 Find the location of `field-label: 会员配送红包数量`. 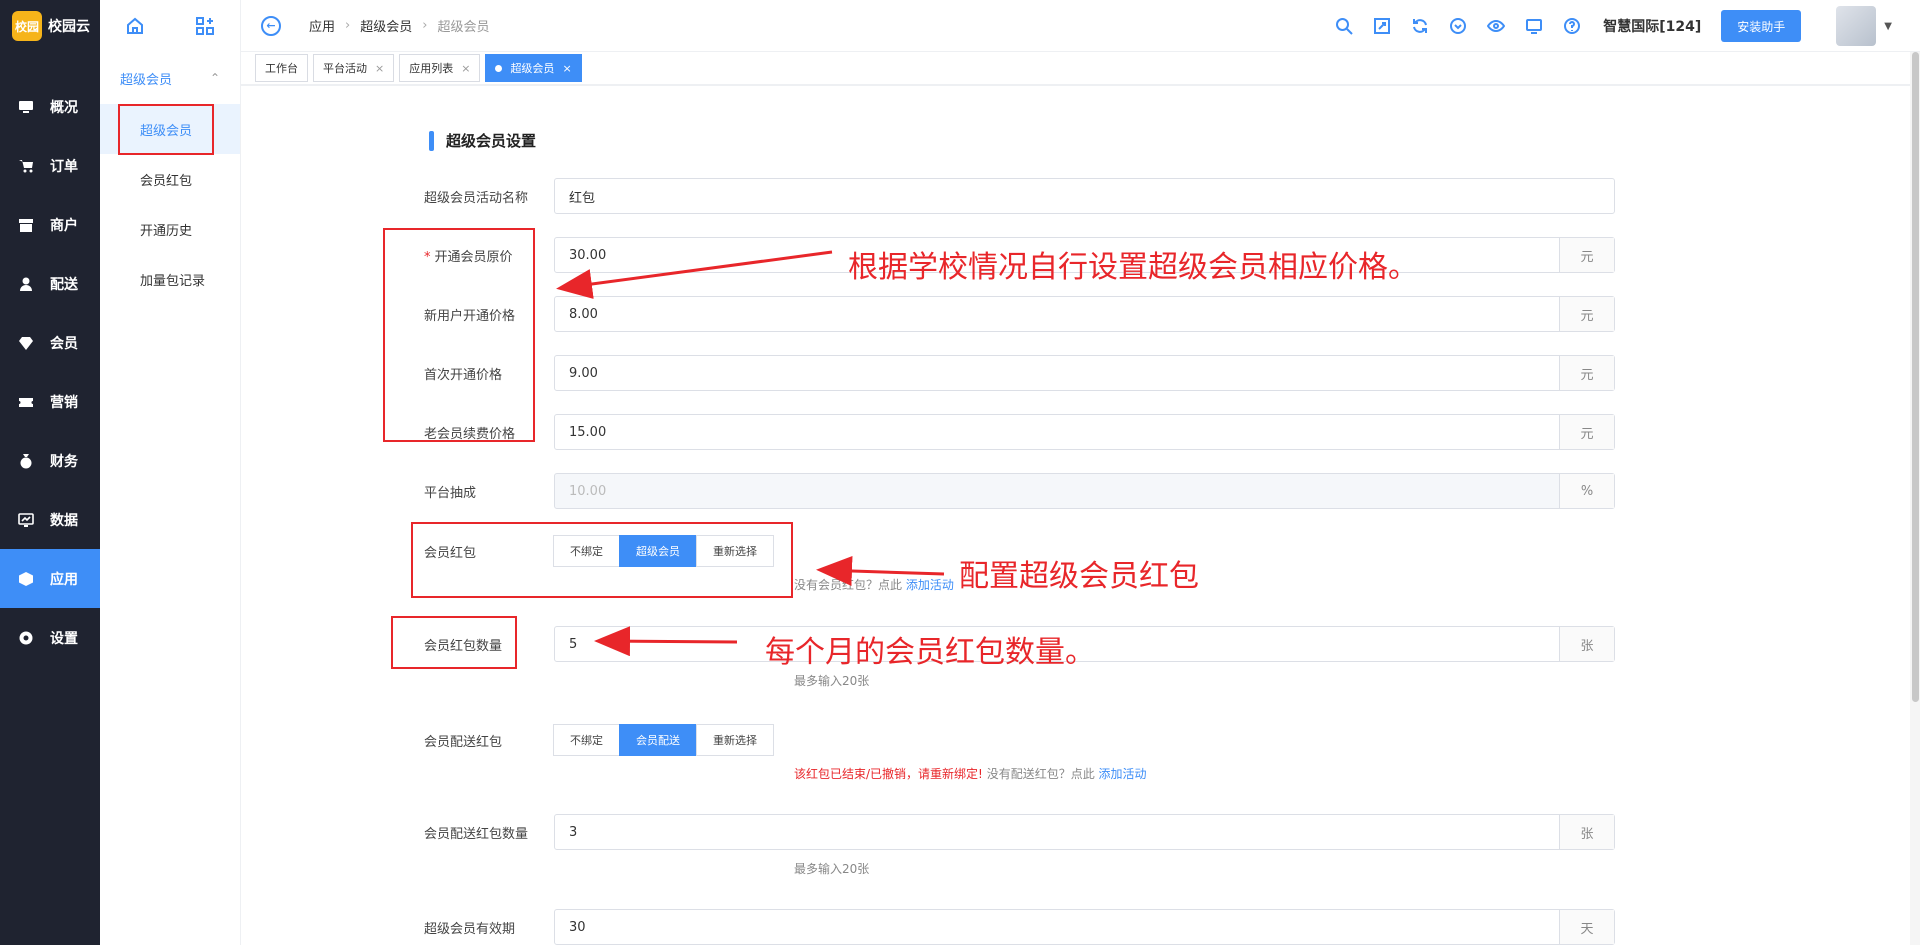

field-label: 会员配送红包数量 is located at coordinates (476, 834).